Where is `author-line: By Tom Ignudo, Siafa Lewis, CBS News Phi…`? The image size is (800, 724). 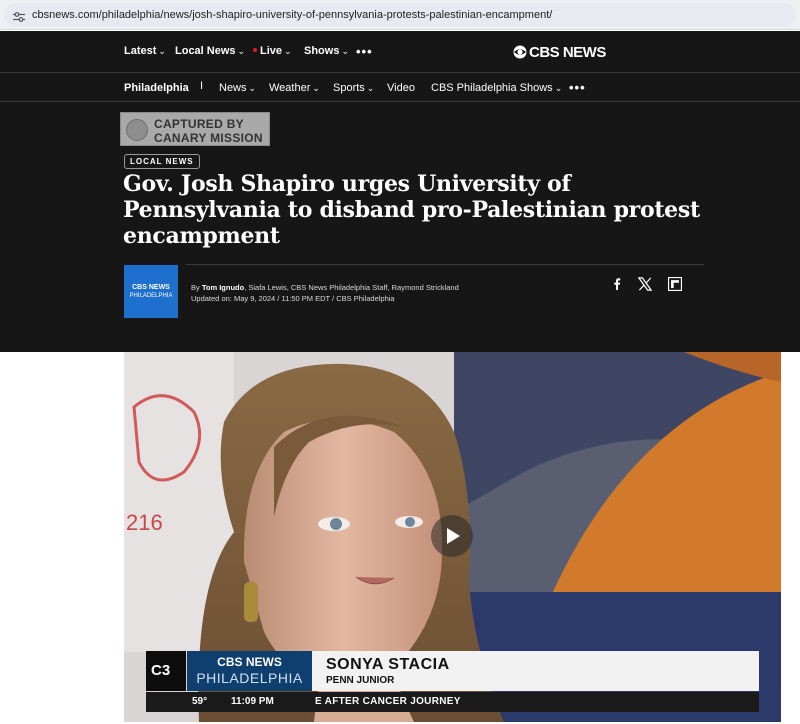 author-line: By Tom Ignudo, Siafa Lewis, CBS News Phi… is located at coordinates (325, 287).